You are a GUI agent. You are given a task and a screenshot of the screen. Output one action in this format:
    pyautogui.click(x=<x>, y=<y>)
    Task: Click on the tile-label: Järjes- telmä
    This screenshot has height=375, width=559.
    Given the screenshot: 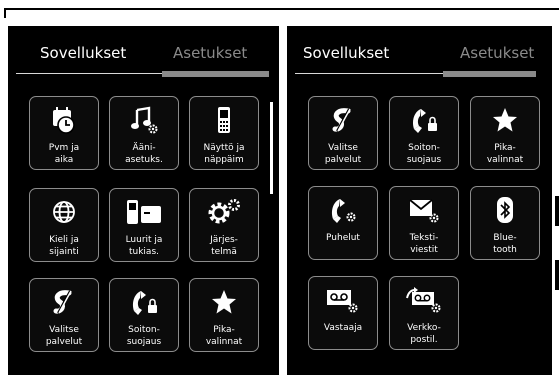 What is the action you would take?
    pyautogui.click(x=224, y=246)
    